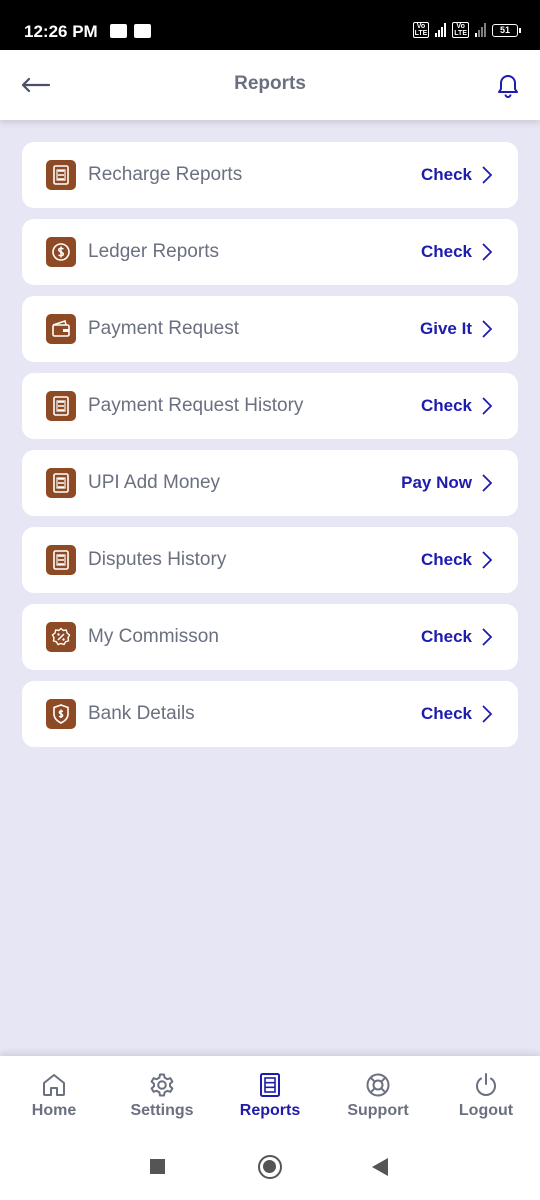 The height and width of the screenshot is (1200, 540). I want to click on nav-label: Settings, so click(162, 1110).